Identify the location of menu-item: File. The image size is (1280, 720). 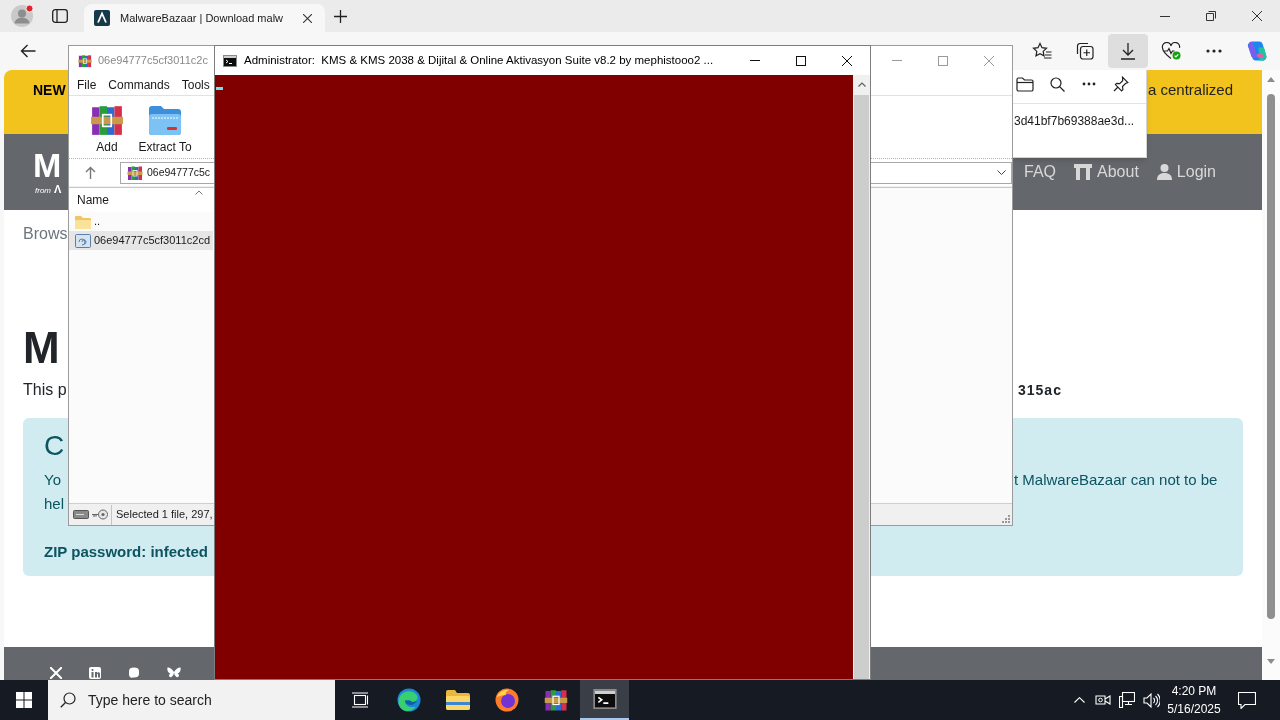
(87, 85).